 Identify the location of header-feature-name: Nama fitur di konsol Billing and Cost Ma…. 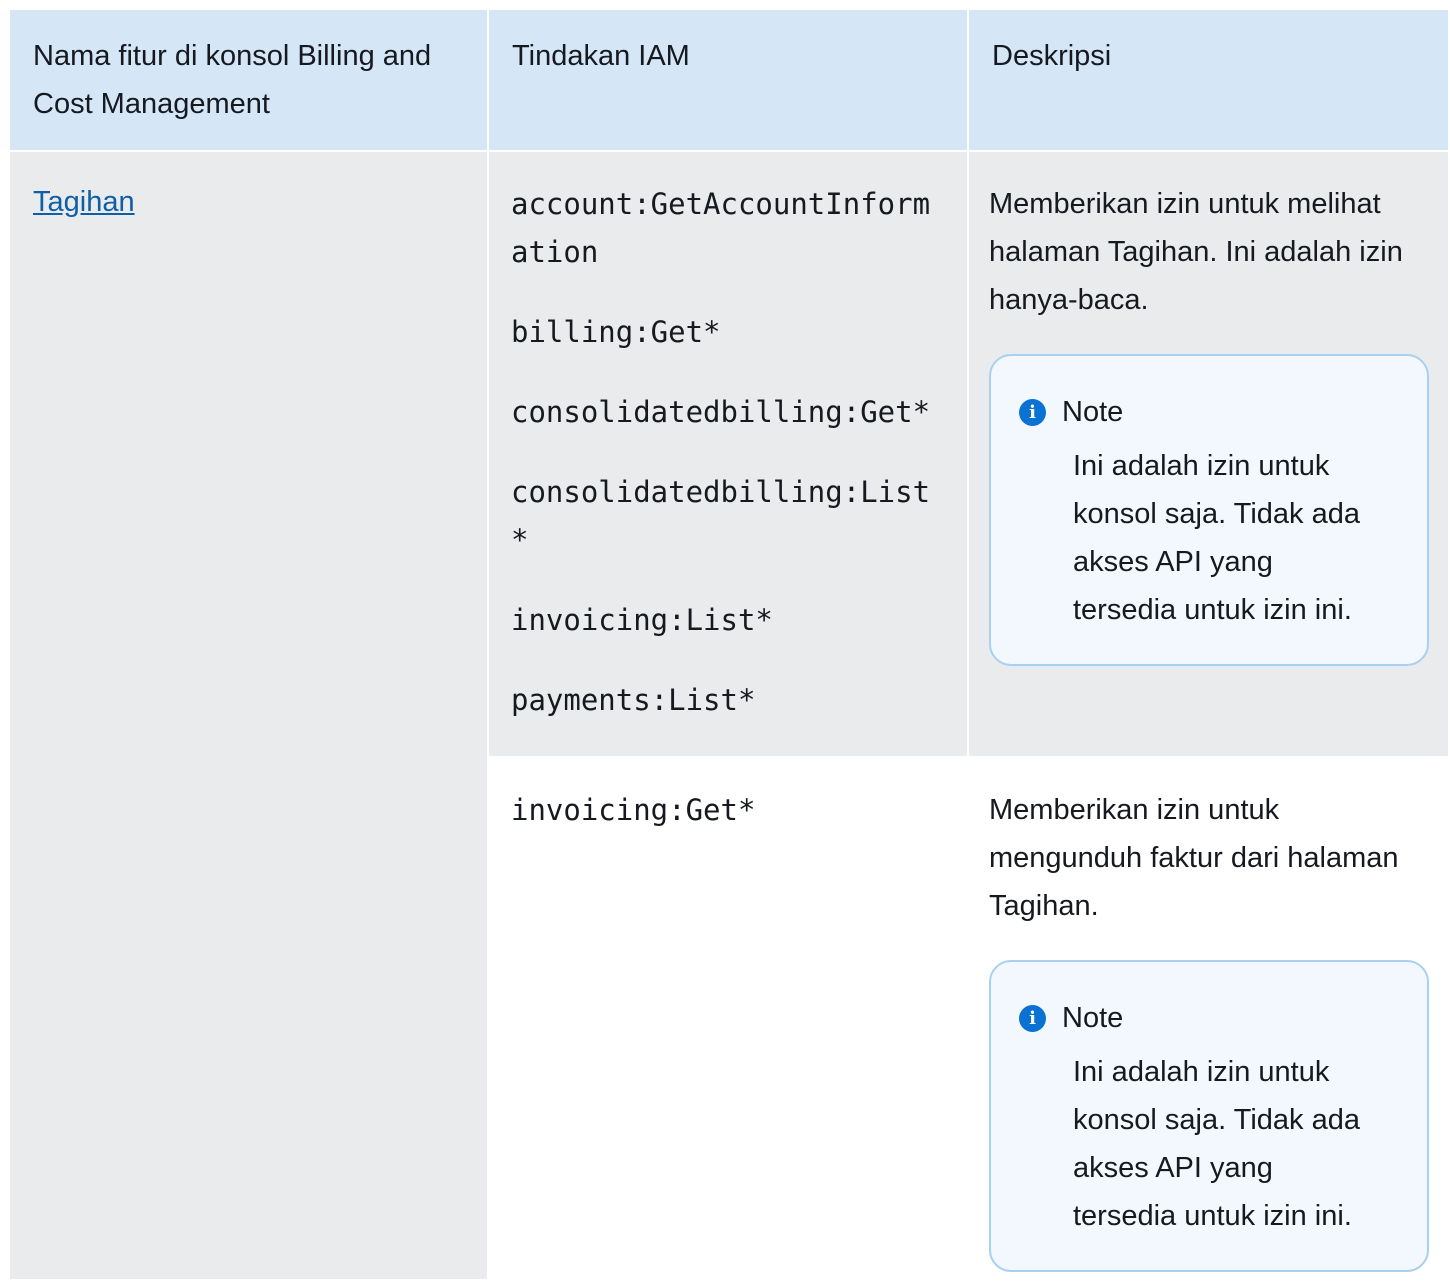
(249, 80).